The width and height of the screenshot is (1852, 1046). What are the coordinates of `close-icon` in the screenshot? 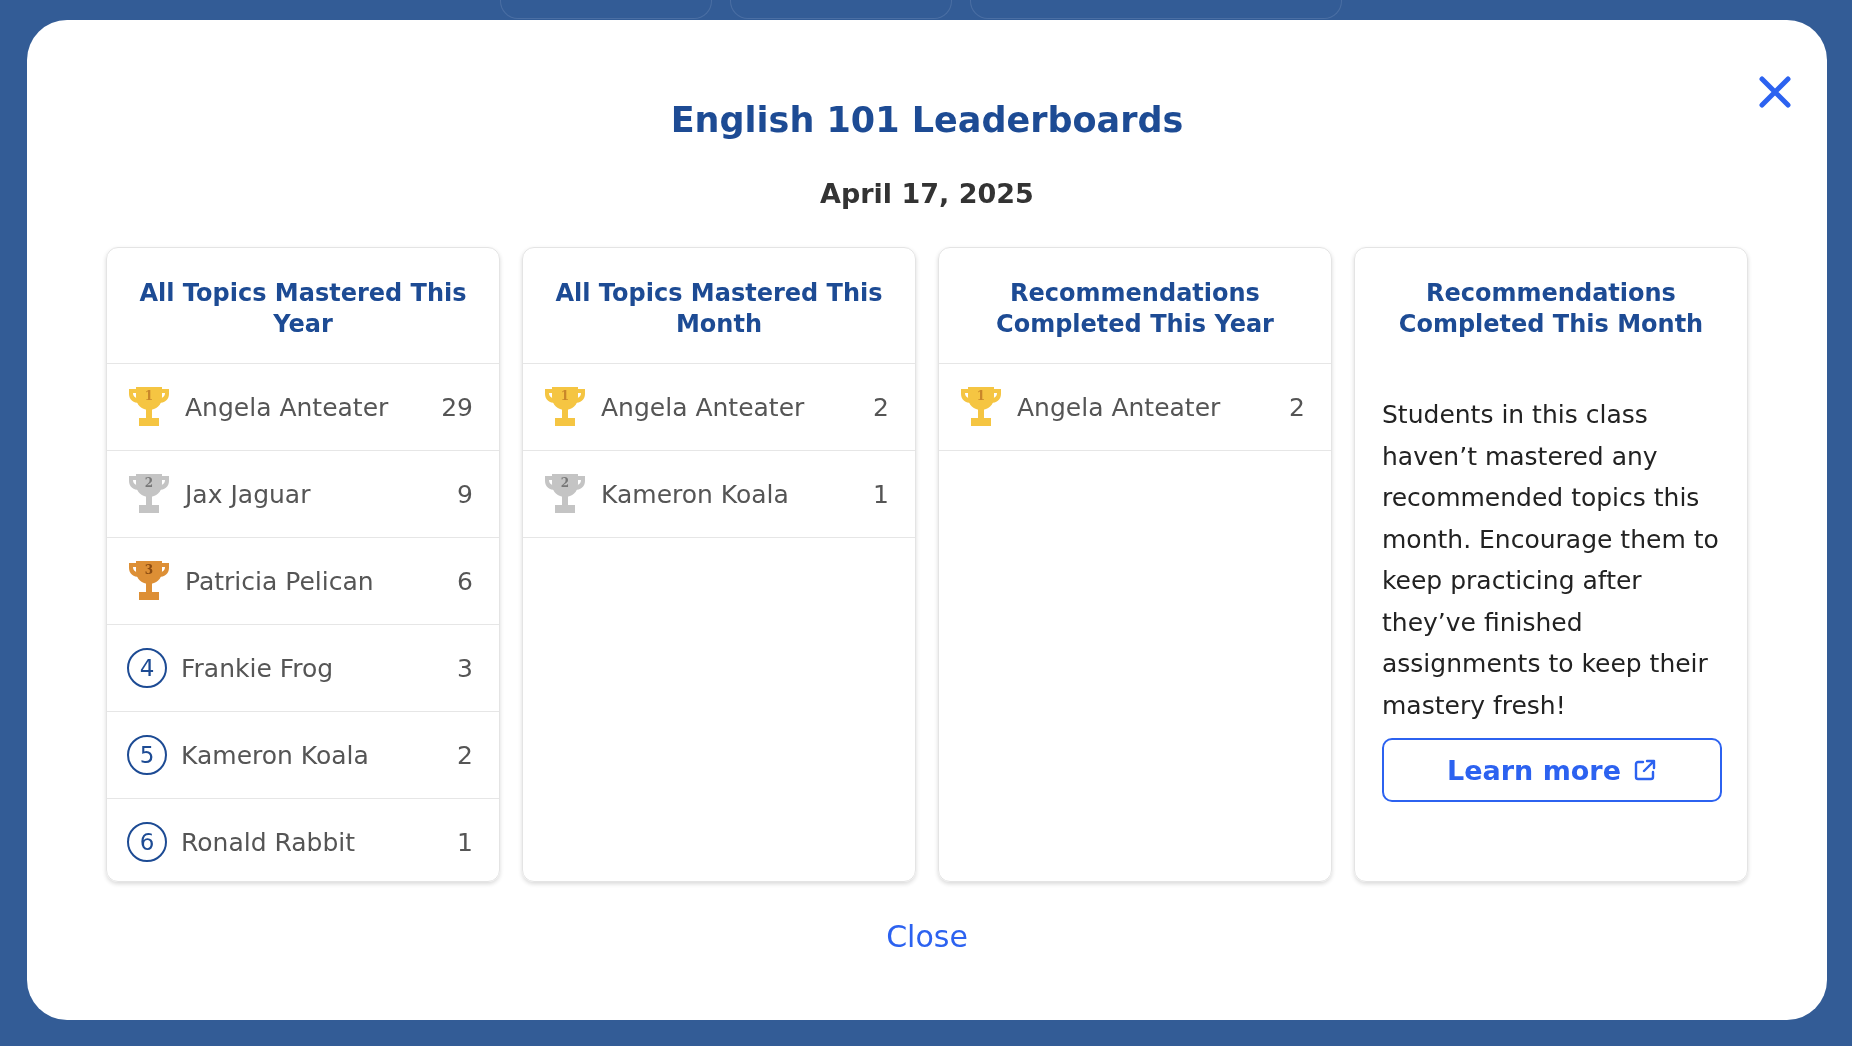 It's located at (1775, 92).